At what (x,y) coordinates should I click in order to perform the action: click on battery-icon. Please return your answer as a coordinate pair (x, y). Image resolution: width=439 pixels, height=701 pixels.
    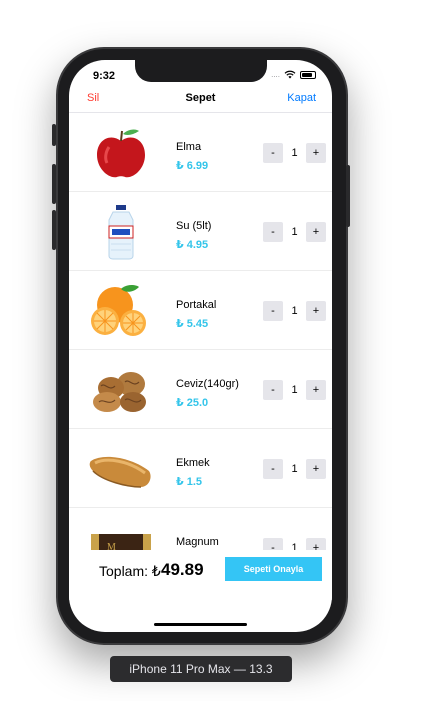
    Looking at the image, I should click on (308, 74).